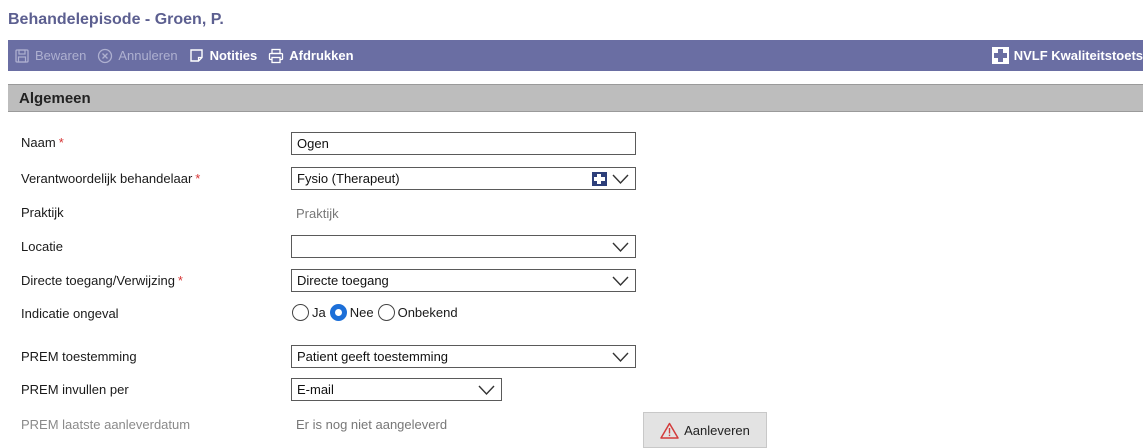 The height and width of the screenshot is (448, 1143). I want to click on prem-toestemming-select: Patient geeft toestemming, so click(463, 356).